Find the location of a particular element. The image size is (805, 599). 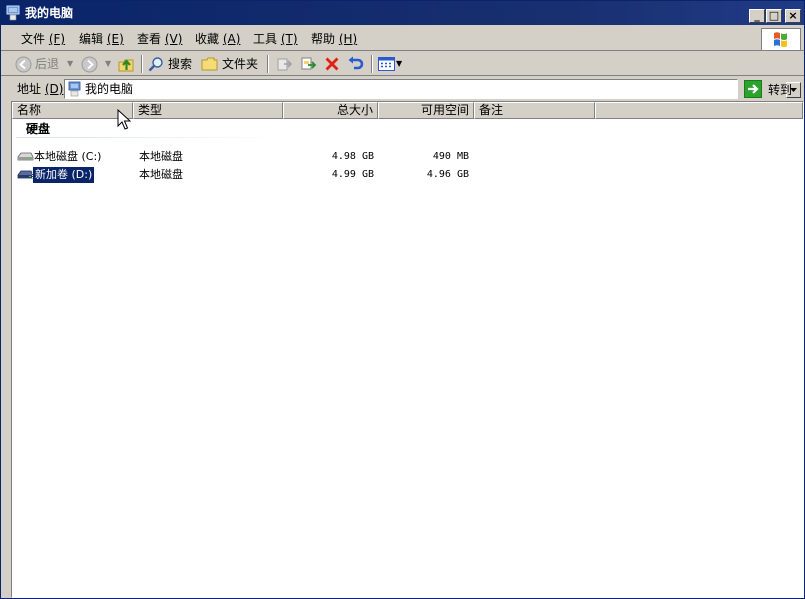

address-bar: 地址 (D) 我的电脑 转到 is located at coordinates (402, 89).